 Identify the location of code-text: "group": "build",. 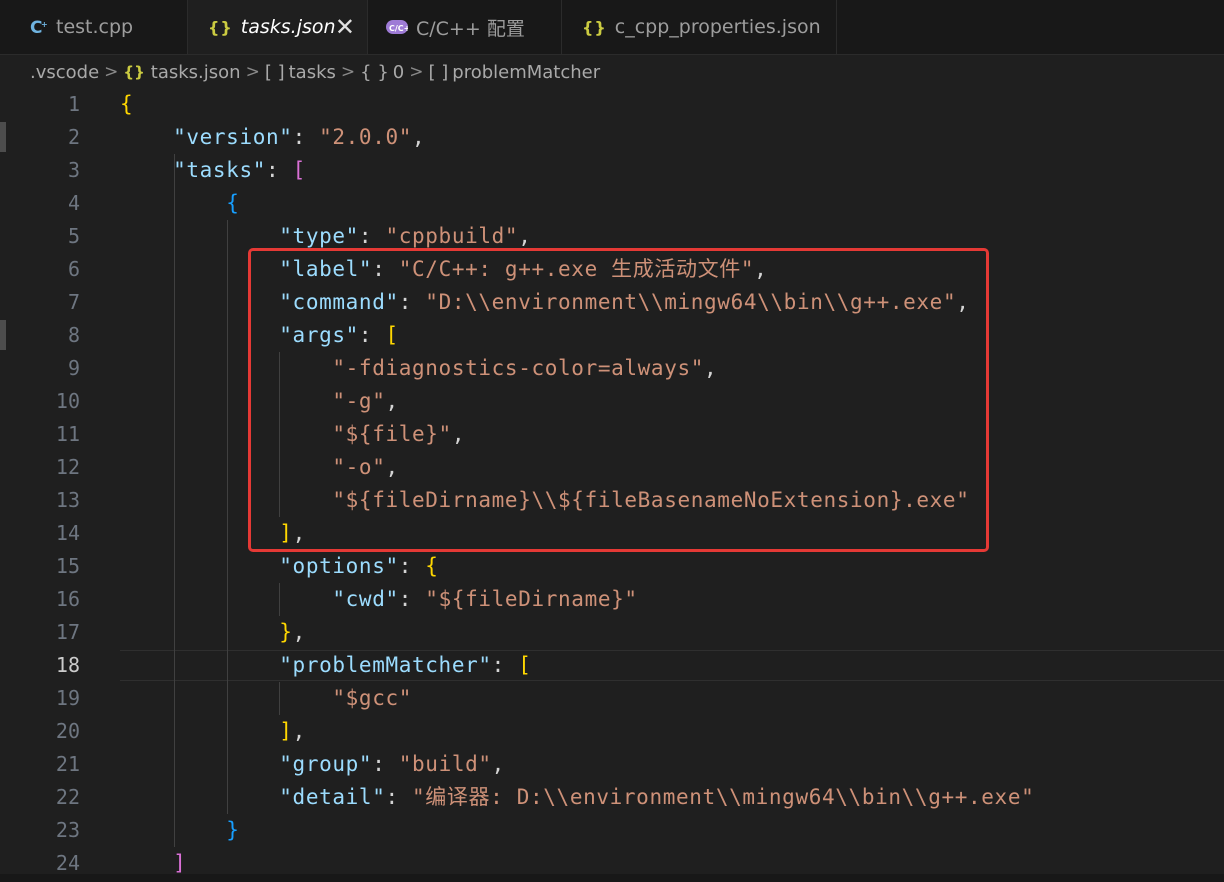
(312, 764).